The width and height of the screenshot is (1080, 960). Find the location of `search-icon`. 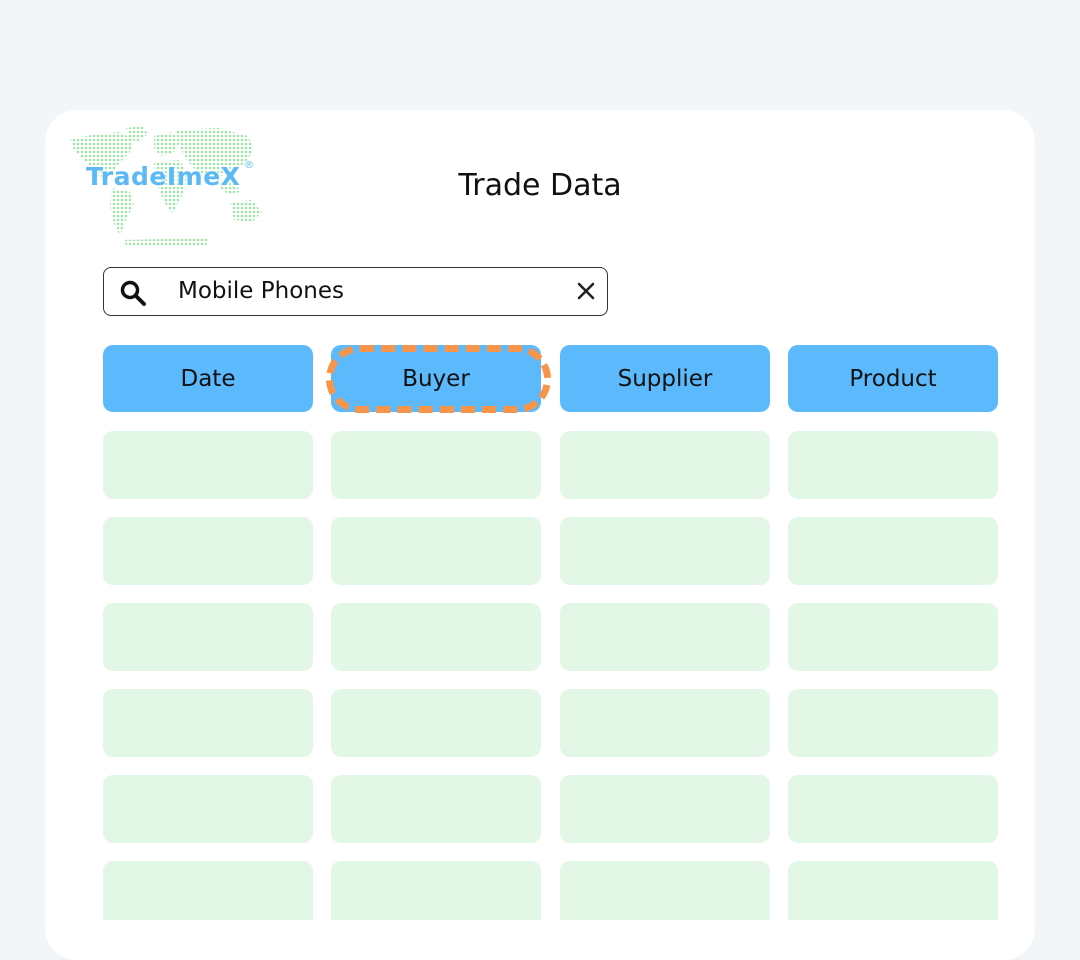

search-icon is located at coordinates (133, 293).